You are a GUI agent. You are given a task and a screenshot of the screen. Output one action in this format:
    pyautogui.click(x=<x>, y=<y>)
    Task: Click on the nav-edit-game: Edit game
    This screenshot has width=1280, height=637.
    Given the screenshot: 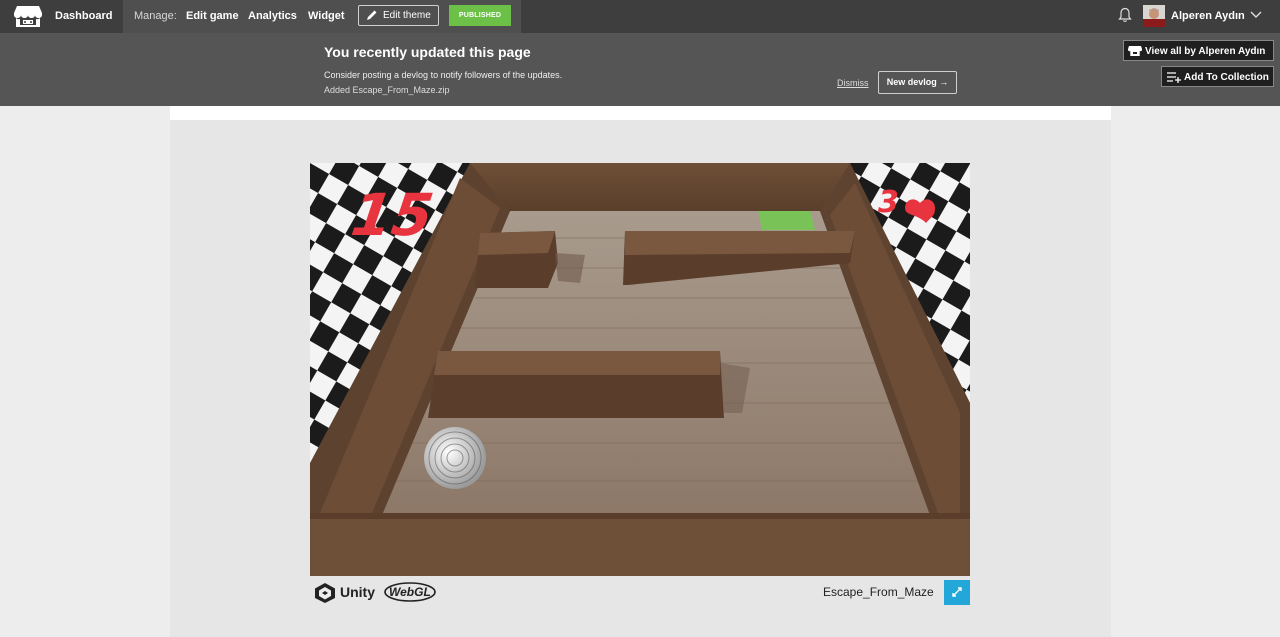 What is the action you would take?
    pyautogui.click(x=212, y=16)
    